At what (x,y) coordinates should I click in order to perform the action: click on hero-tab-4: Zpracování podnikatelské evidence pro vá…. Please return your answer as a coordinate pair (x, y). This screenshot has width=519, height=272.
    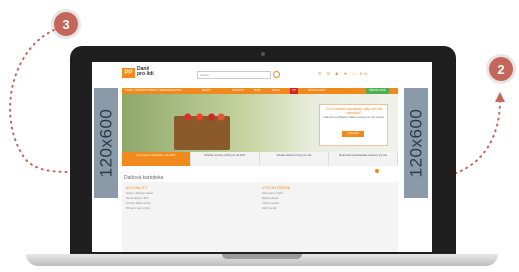
    Looking at the image, I should click on (363, 159).